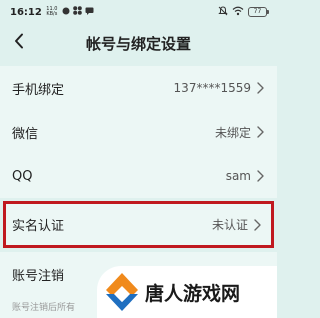  Describe the element at coordinates (229, 225) in the screenshot. I see `row-value: 未认证` at that location.